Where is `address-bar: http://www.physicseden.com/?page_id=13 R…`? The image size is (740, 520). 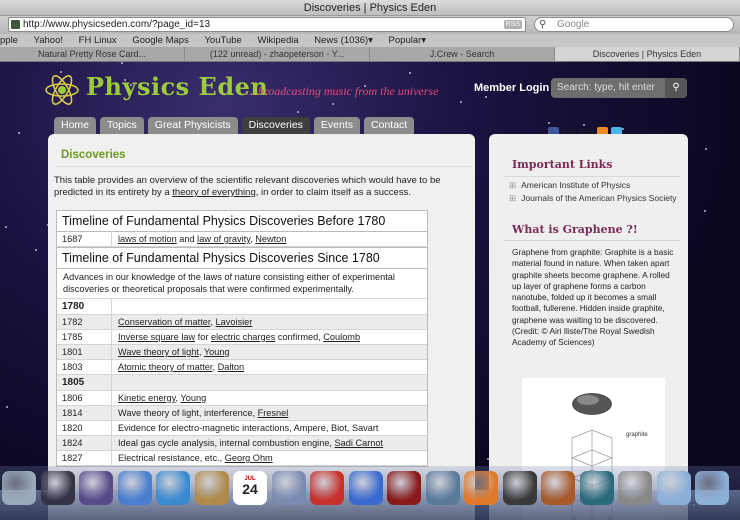 address-bar: http://www.physicseden.com/?page_id=13 R… is located at coordinates (267, 24).